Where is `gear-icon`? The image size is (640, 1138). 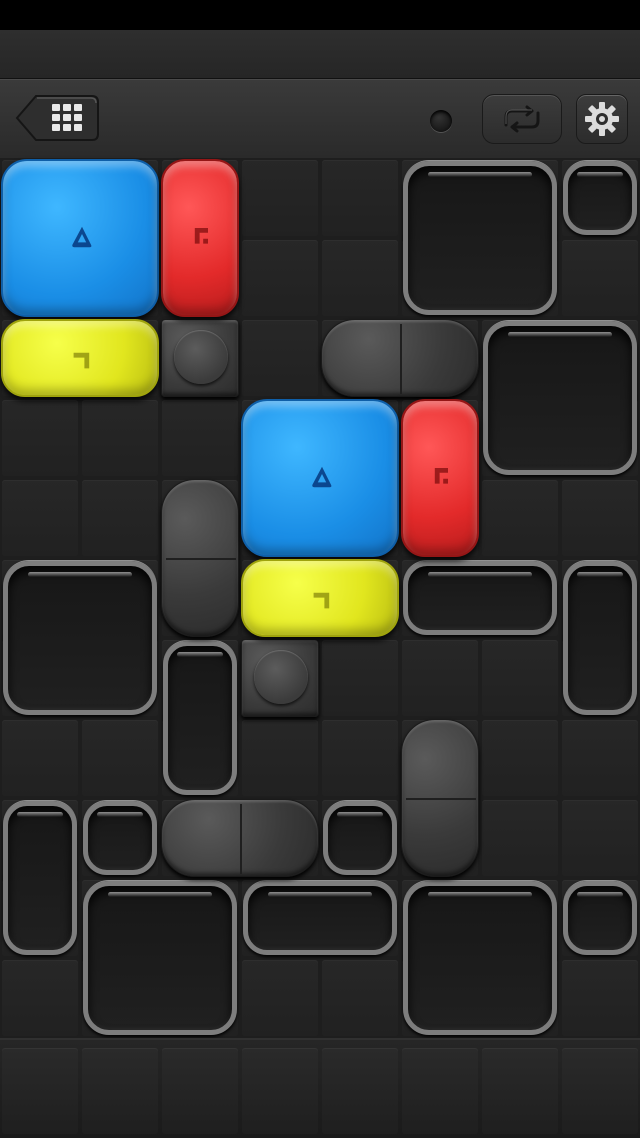
gear-icon is located at coordinates (602, 119).